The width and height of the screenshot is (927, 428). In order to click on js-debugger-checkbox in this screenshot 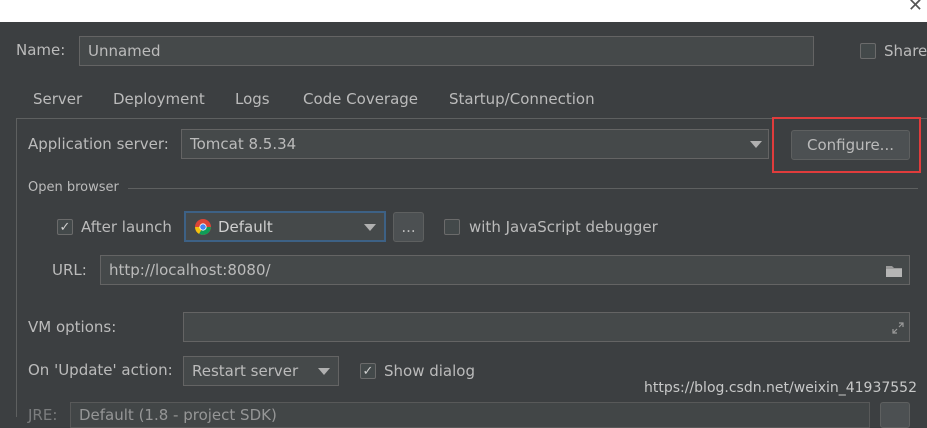, I will do `click(452, 227)`.